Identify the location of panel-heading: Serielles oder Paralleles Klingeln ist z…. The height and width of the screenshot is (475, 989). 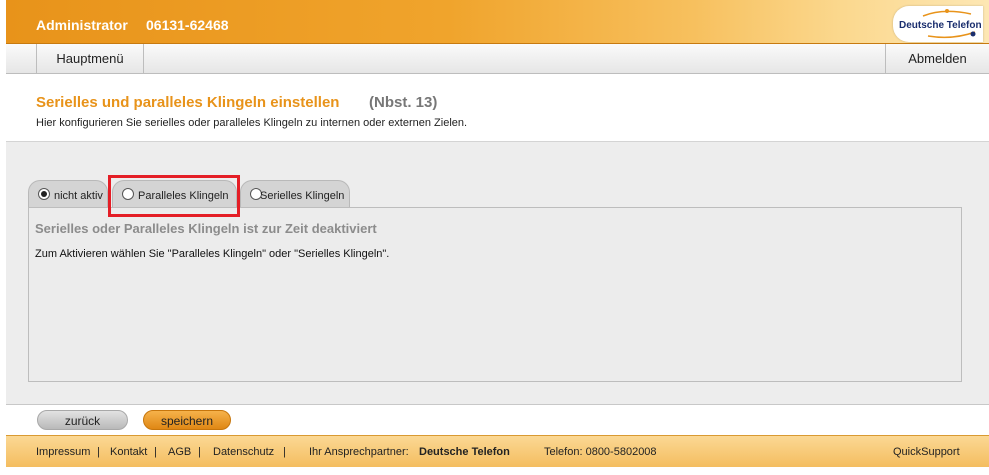
(206, 228).